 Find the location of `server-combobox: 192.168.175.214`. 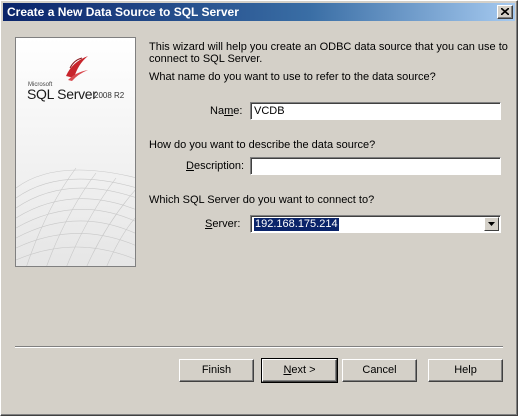

server-combobox: 192.168.175.214 is located at coordinates (375, 224).